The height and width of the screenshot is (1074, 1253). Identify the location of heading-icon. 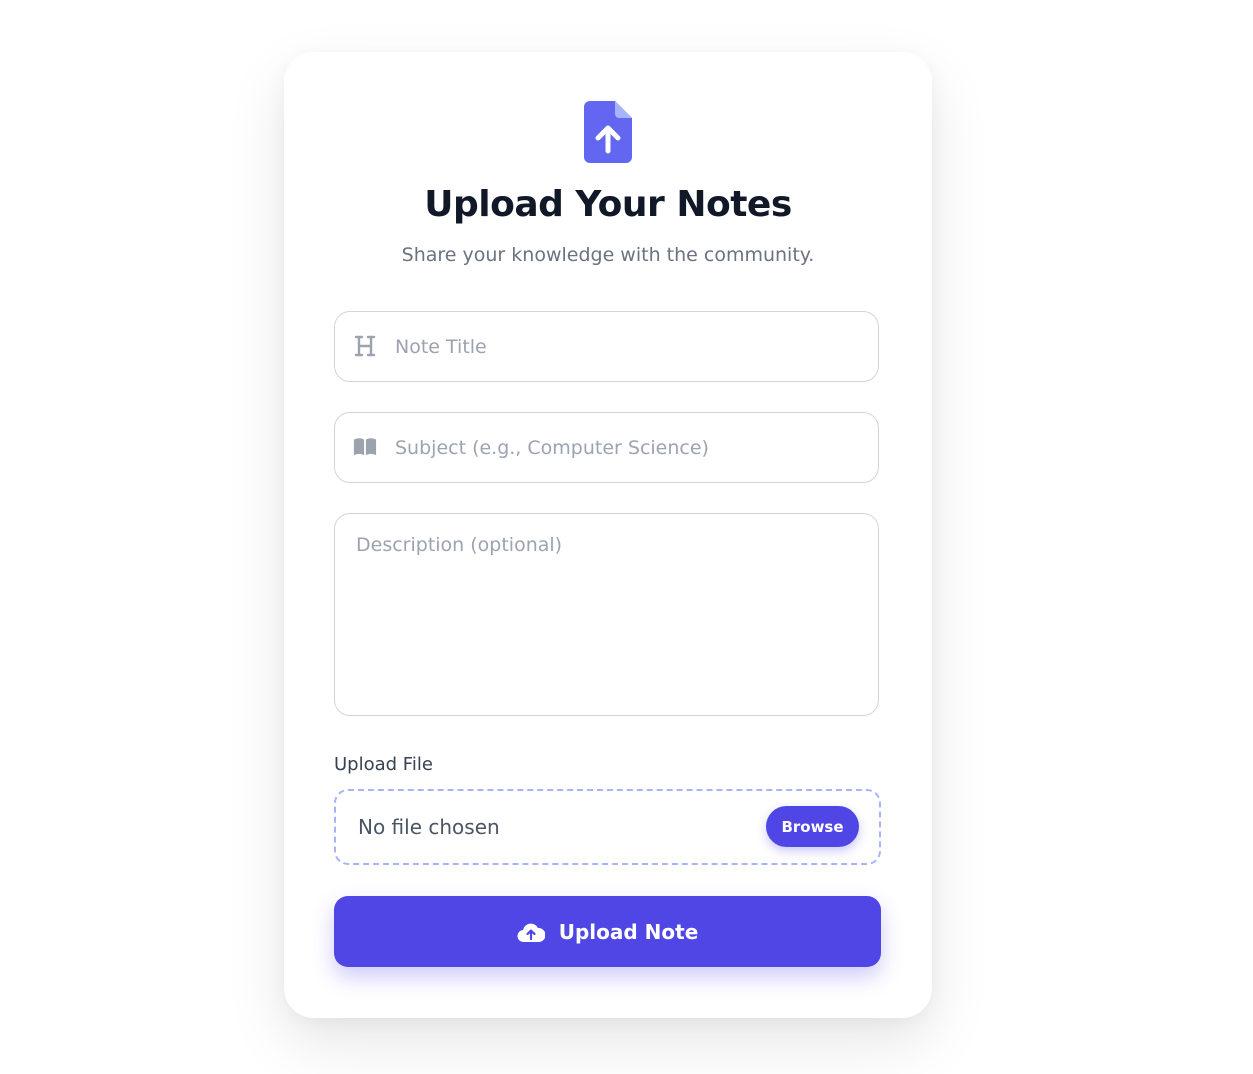
(365, 346).